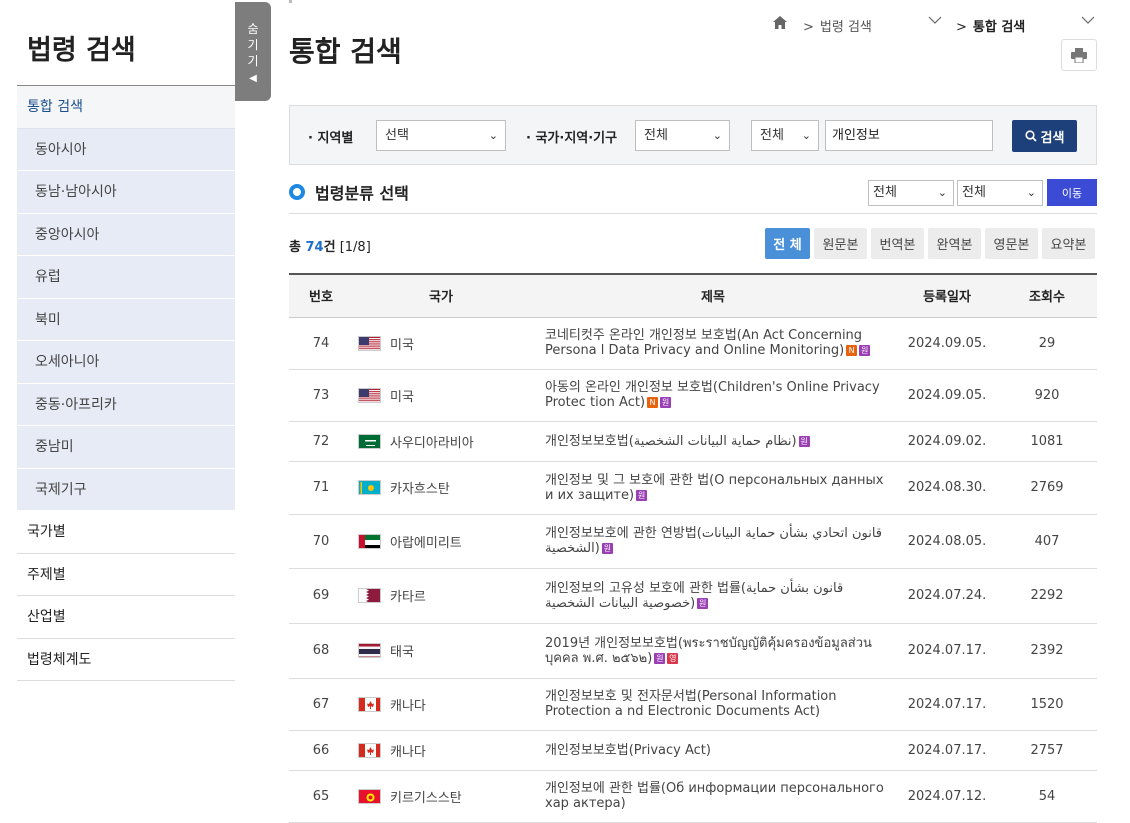 The height and width of the screenshot is (823, 1130). Describe the element at coordinates (126, 617) in the screenshot. I see `sidebar-item: 산업별` at that location.